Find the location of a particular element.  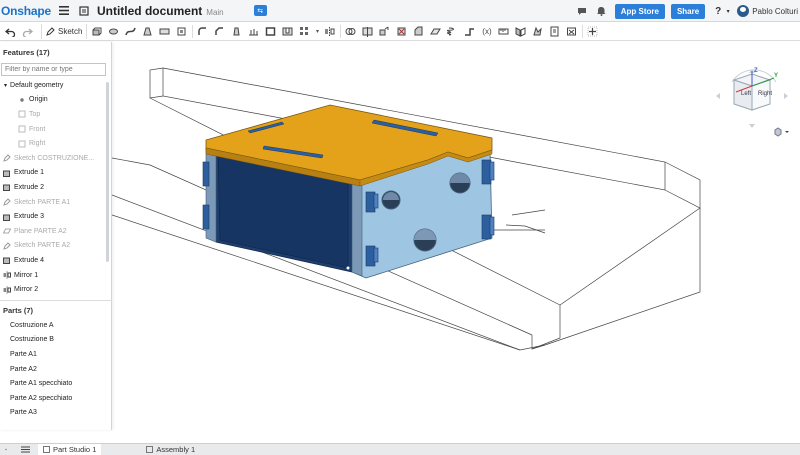

tree-item-sketch-parte-a2: Sketch PARTE A2 is located at coordinates (55, 246).